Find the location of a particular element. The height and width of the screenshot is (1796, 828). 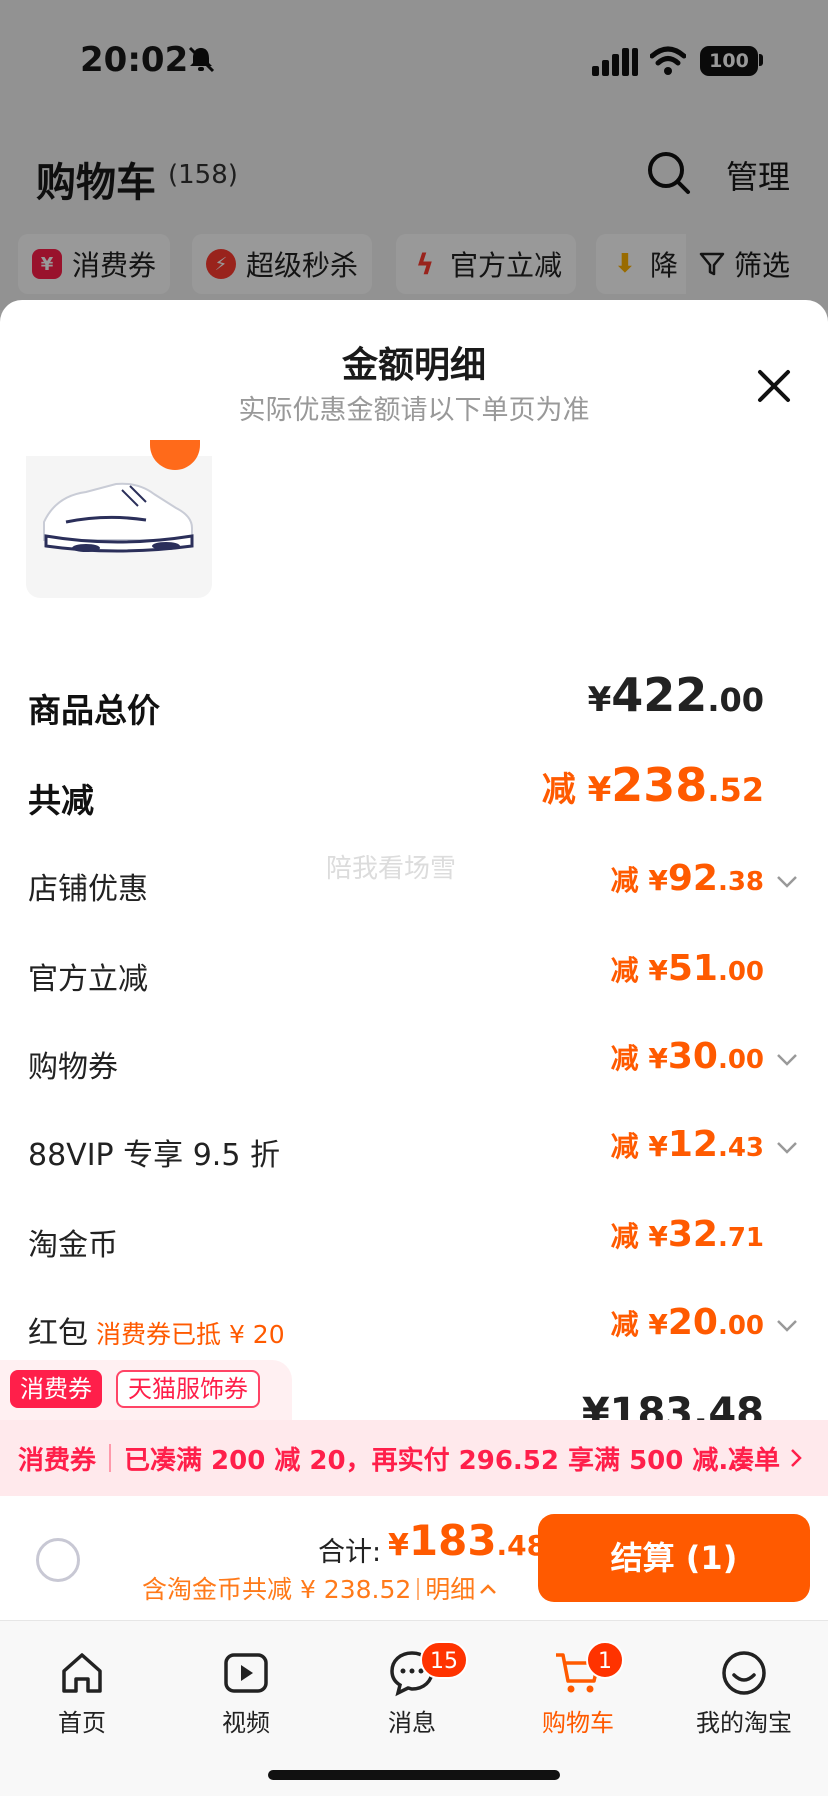

sum-label: 合计: is located at coordinates (350, 1552).